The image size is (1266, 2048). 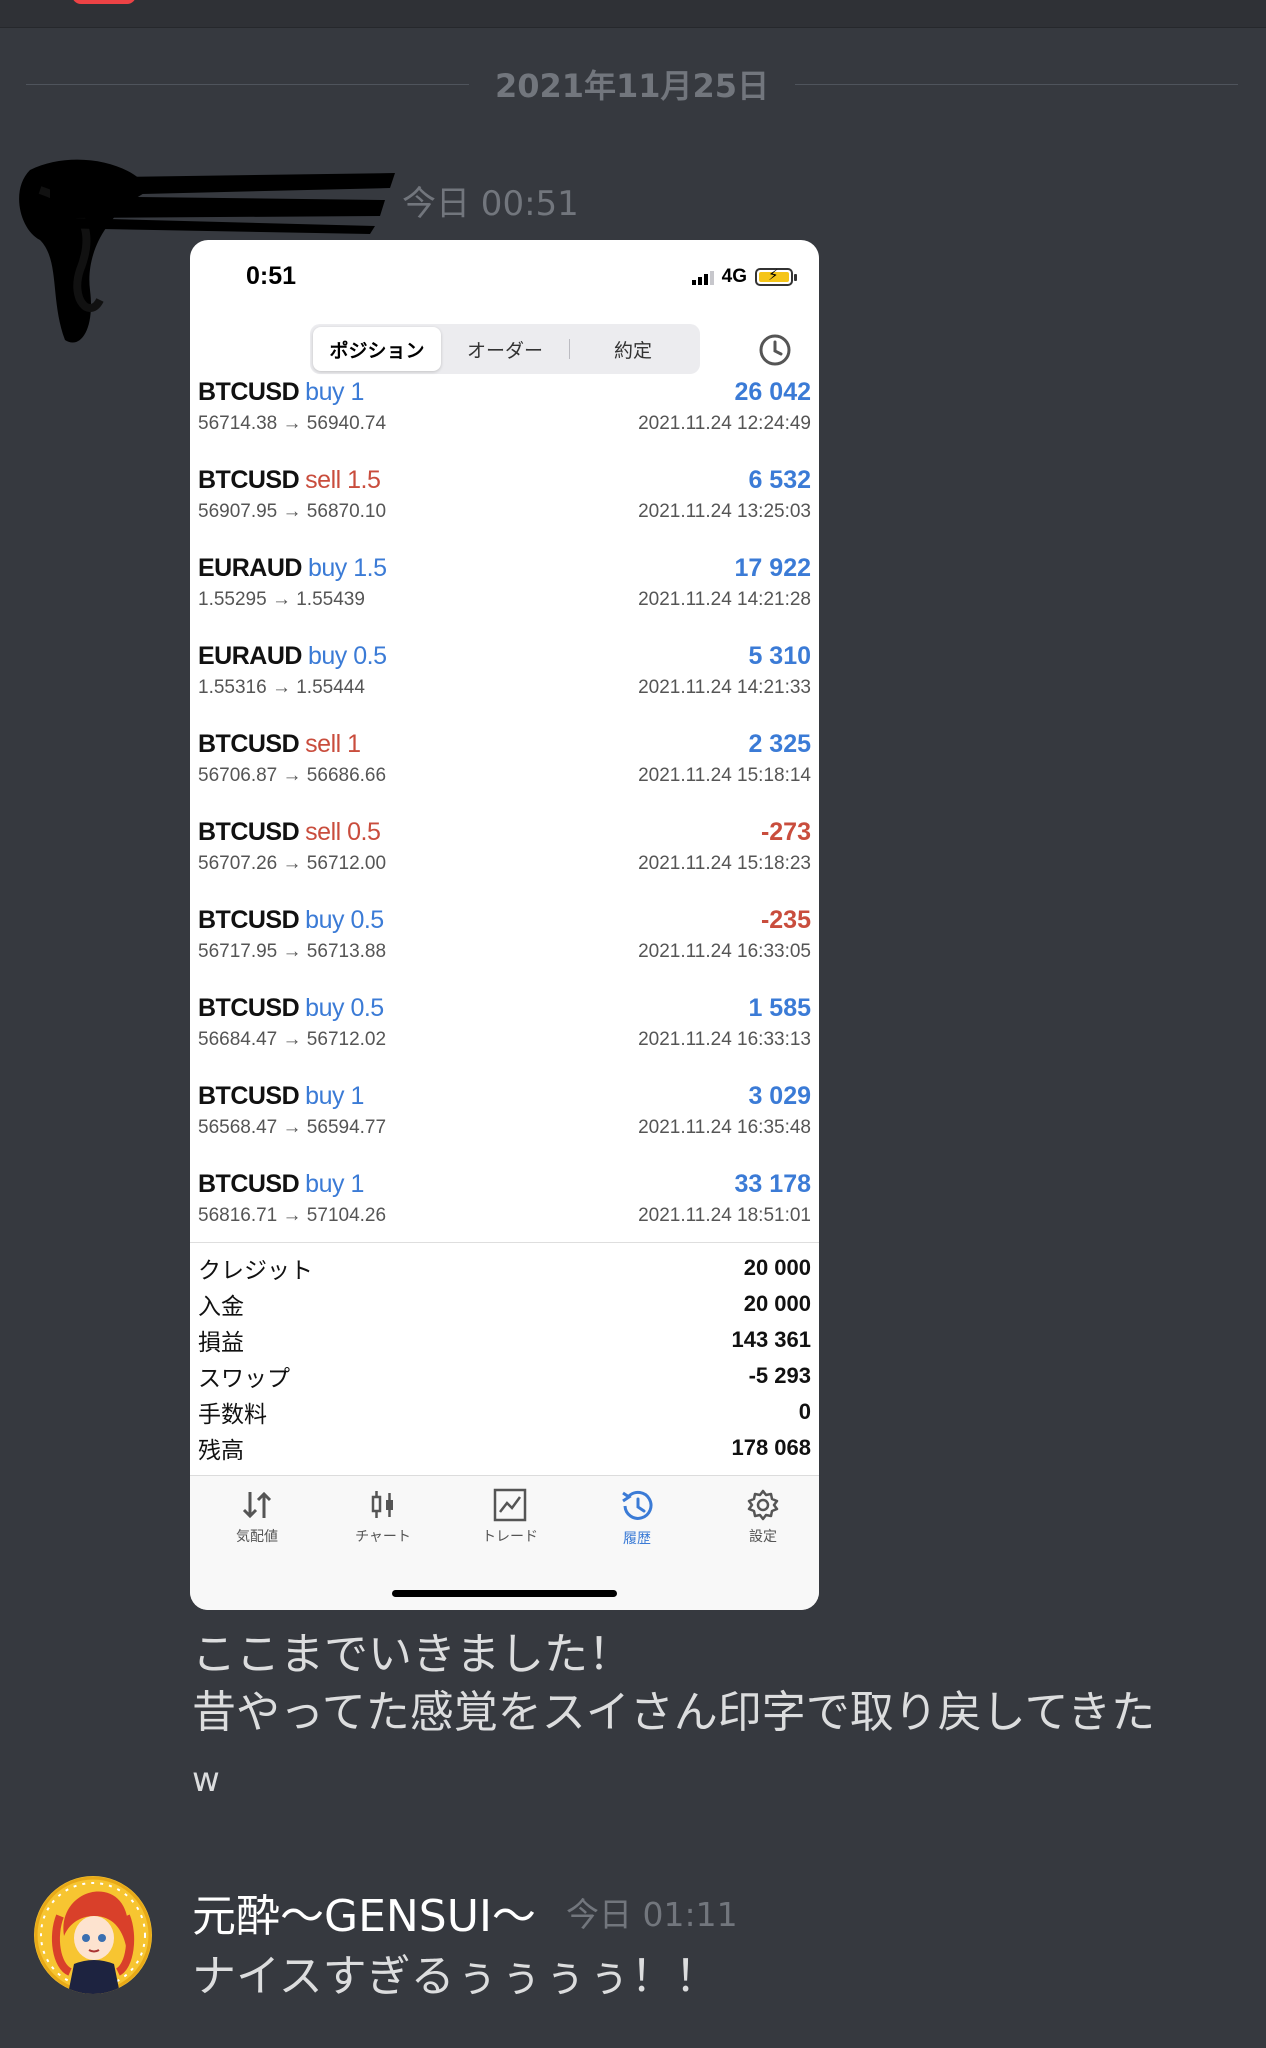 I want to click on deal-symbol: BTCUSD sell 1.5, so click(x=289, y=480).